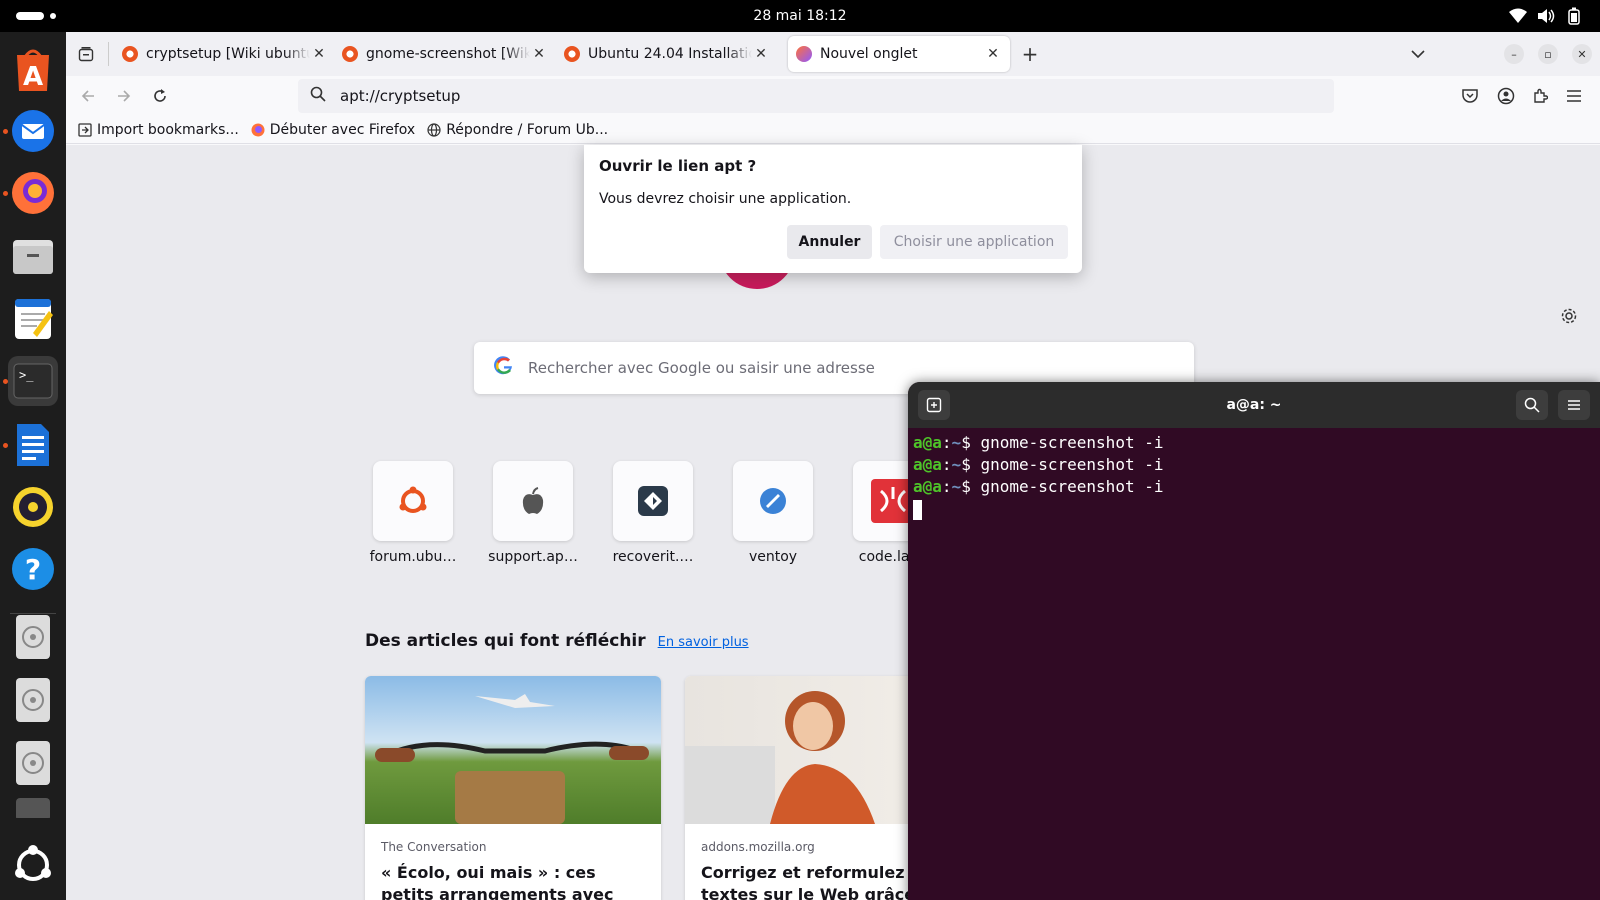 The image size is (1600, 900). I want to click on url-text: apt://cryptsetup, so click(400, 96).